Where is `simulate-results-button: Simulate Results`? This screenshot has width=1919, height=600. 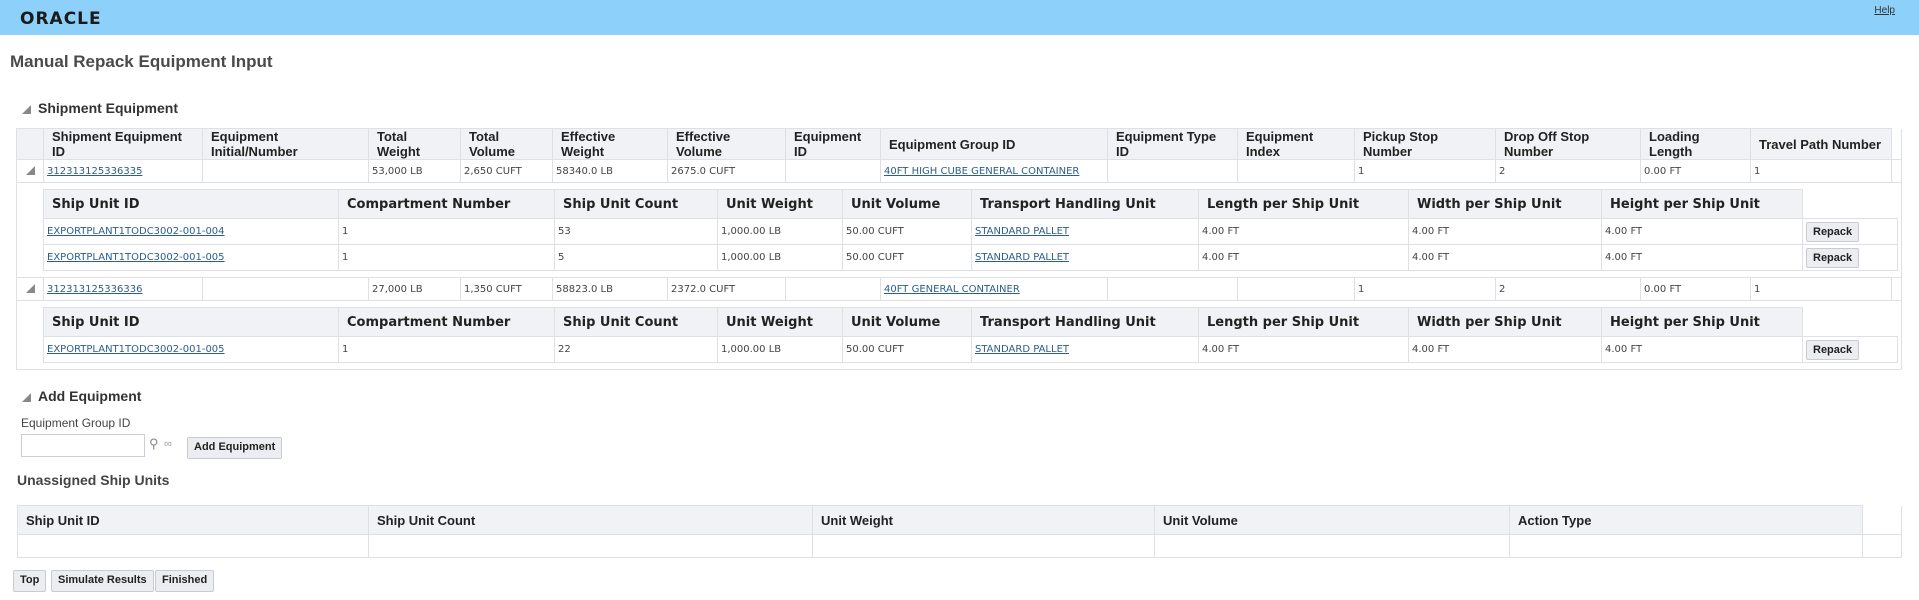 simulate-results-button: Simulate Results is located at coordinates (102, 581).